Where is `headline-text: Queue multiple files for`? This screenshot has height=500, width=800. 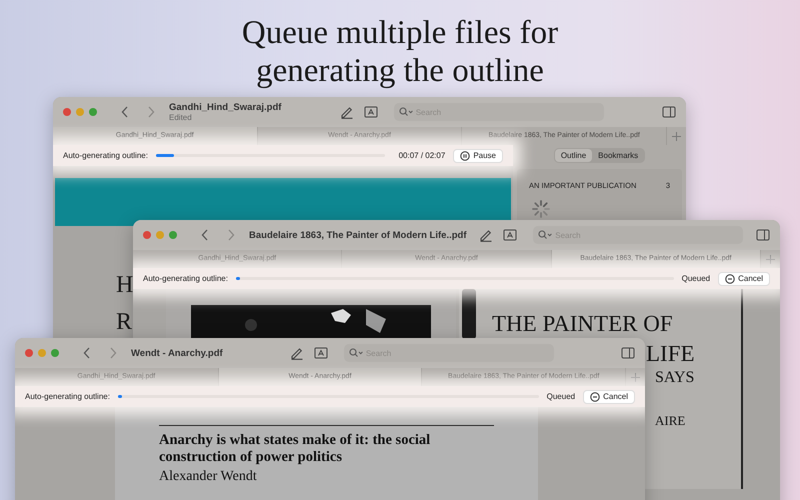 headline-text: Queue multiple files for is located at coordinates (400, 33).